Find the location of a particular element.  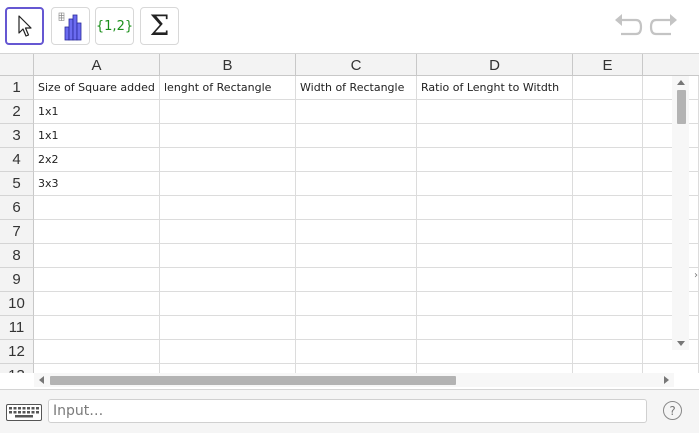

row-header-6: 6 is located at coordinates (17, 208).